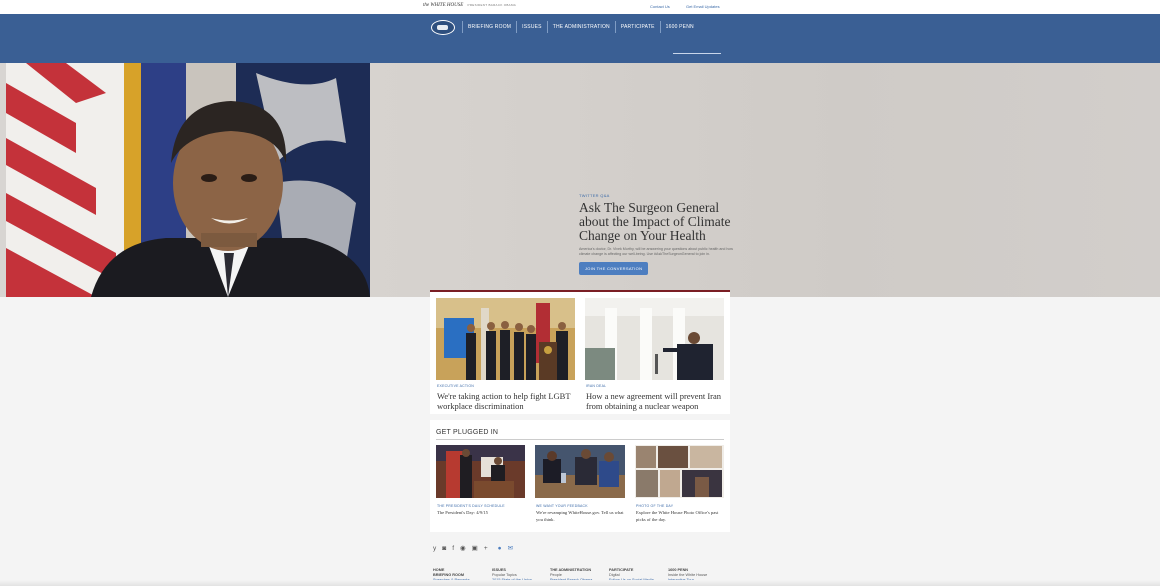  What do you see at coordinates (444, 549) in the screenshot?
I see `instagram-icon: ◙` at bounding box center [444, 549].